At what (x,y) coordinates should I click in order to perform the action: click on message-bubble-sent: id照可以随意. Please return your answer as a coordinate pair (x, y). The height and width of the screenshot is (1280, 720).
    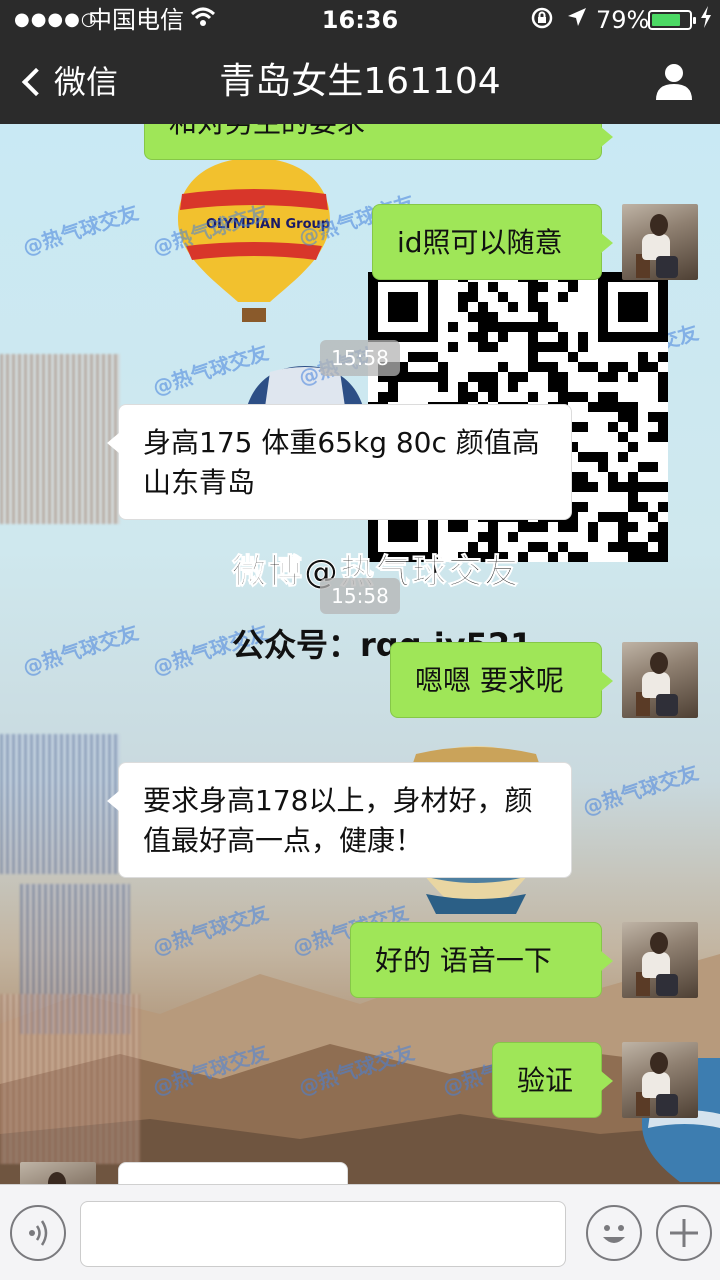
    Looking at the image, I should click on (492, 242).